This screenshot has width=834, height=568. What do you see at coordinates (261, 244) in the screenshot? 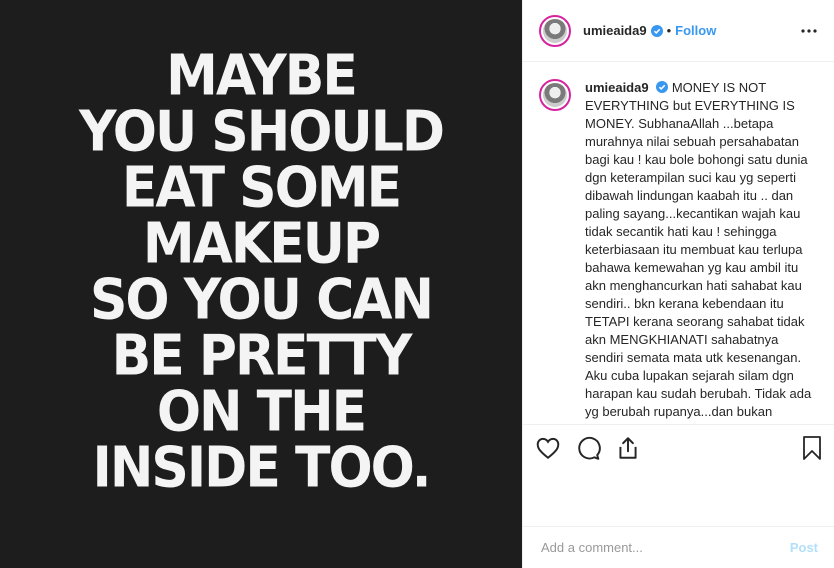
I see `quote-line: MAKEUP` at bounding box center [261, 244].